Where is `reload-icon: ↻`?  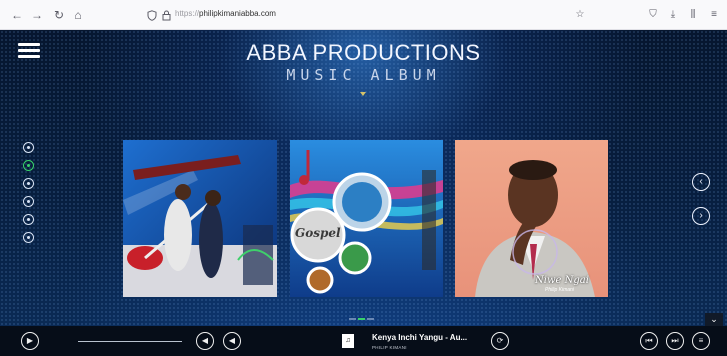 reload-icon: ↻ is located at coordinates (59, 15).